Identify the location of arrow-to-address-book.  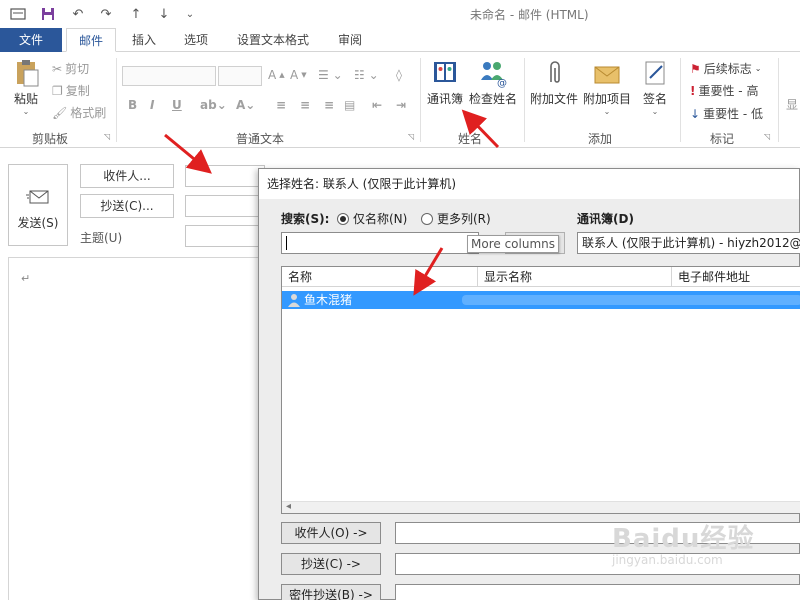
(480, 129).